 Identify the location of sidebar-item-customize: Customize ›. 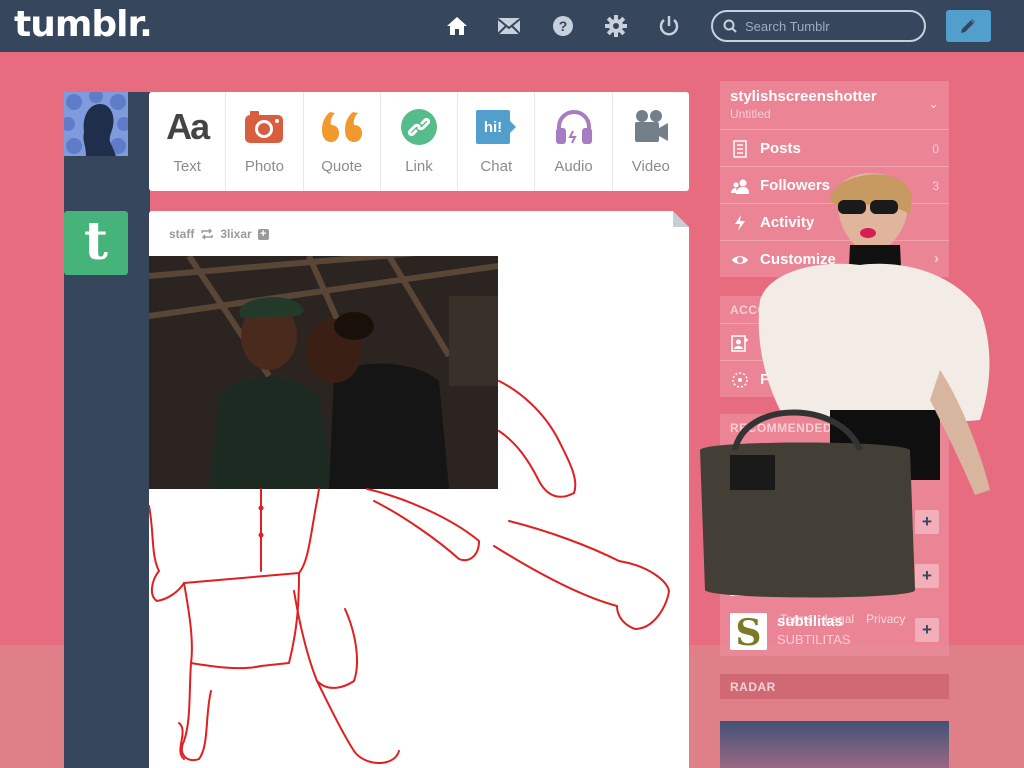
(834, 258).